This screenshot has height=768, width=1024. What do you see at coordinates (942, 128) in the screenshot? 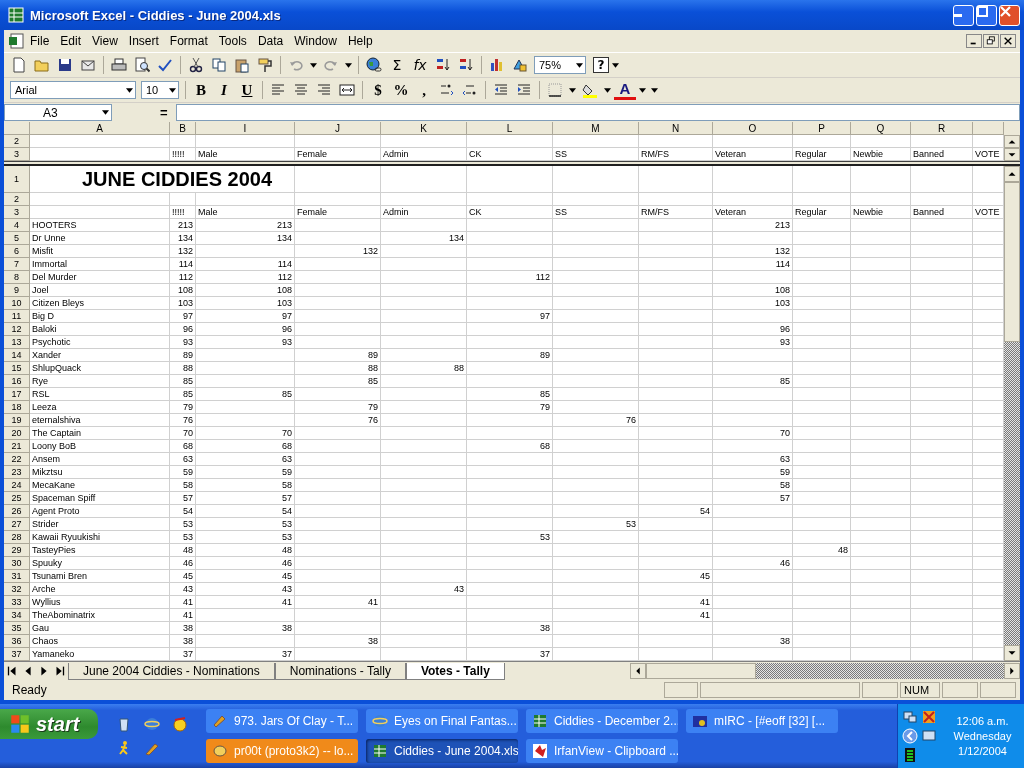
I see `column-header: R` at bounding box center [942, 128].